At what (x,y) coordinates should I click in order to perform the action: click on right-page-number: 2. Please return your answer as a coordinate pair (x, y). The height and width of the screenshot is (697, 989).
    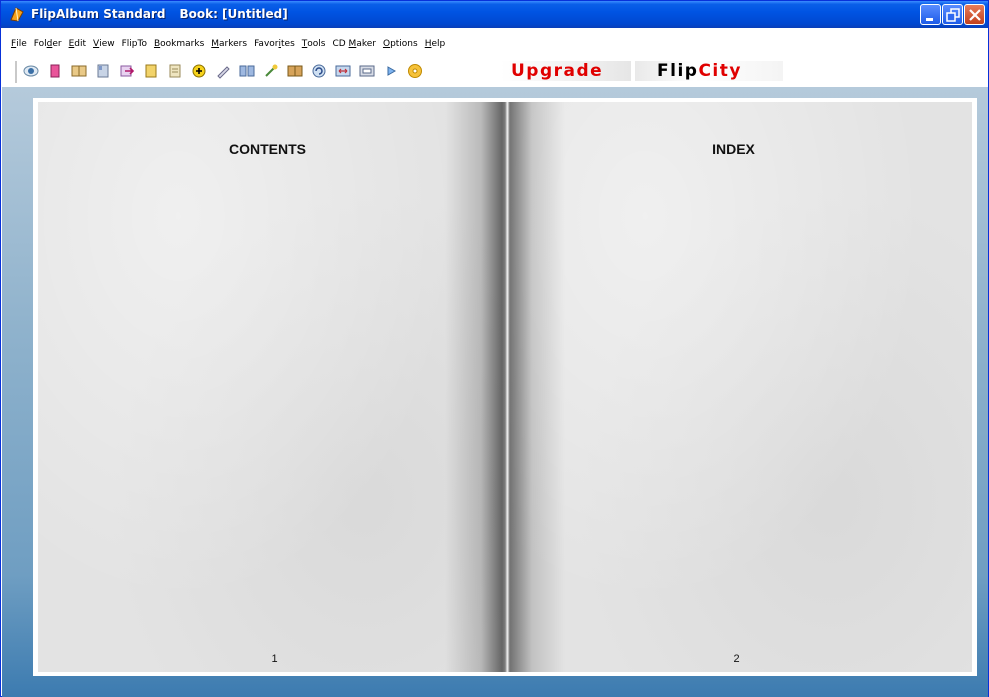
    Looking at the image, I should click on (736, 659).